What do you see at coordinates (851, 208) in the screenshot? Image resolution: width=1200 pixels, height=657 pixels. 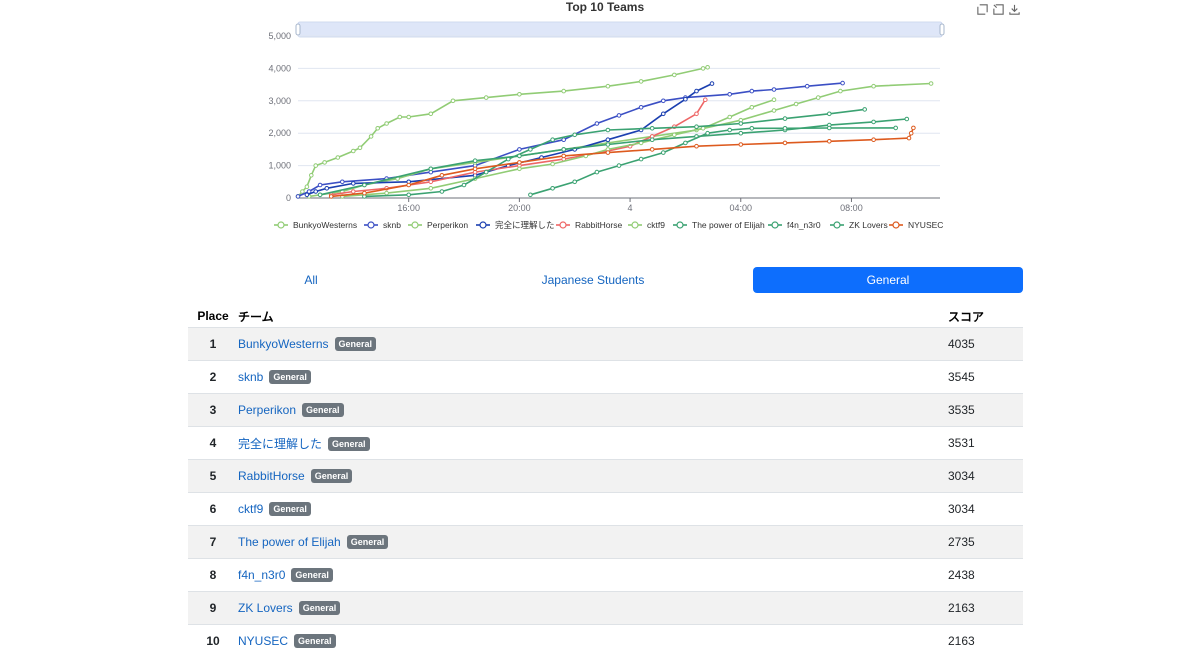 I see `x-tick-label: 08:00` at bounding box center [851, 208].